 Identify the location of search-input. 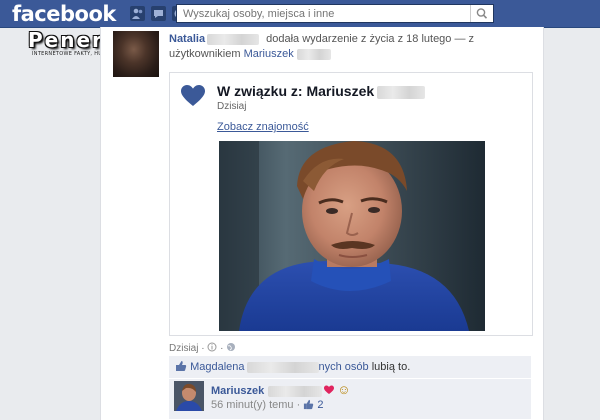
(328, 13).